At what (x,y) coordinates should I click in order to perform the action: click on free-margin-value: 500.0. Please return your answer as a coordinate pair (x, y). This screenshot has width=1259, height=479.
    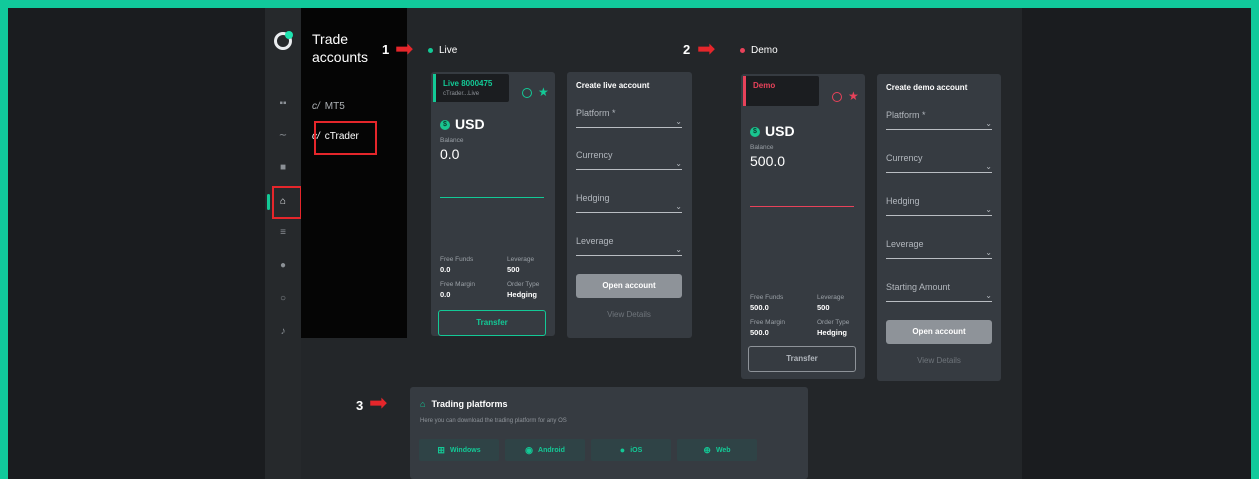
    Looking at the image, I should click on (759, 332).